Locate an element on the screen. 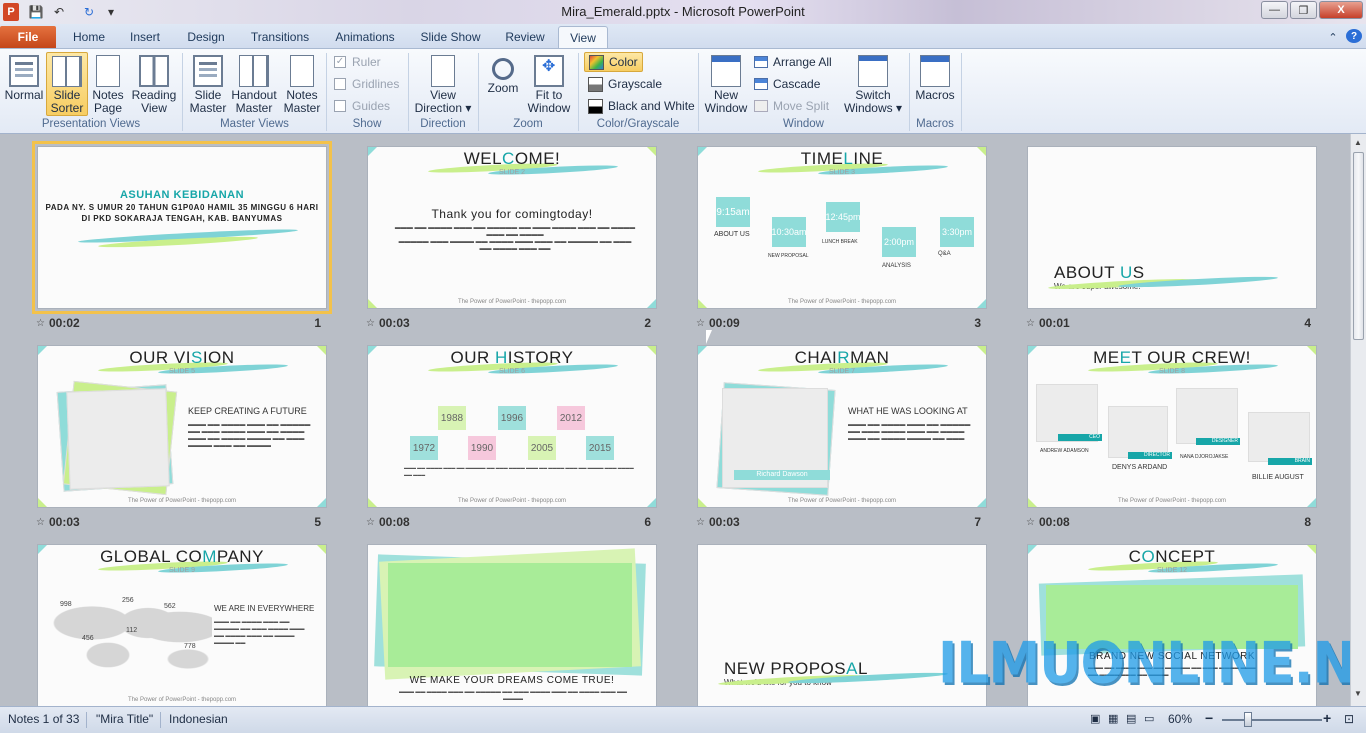 Image resolution: width=1366 pixels, height=733 pixels. view-direction-button: View Direction ▾ is located at coordinates (443, 84).